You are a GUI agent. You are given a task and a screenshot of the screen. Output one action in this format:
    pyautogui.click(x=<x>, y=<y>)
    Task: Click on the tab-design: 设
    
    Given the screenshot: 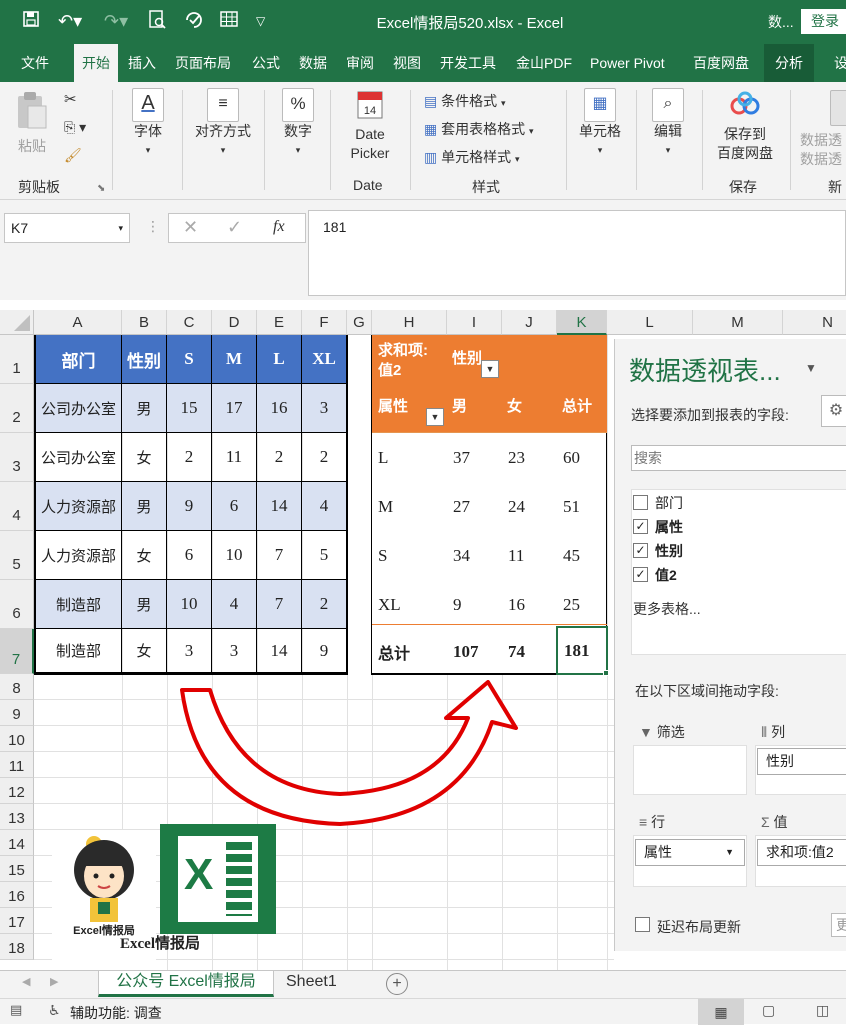 What is the action you would take?
    pyautogui.click(x=840, y=63)
    